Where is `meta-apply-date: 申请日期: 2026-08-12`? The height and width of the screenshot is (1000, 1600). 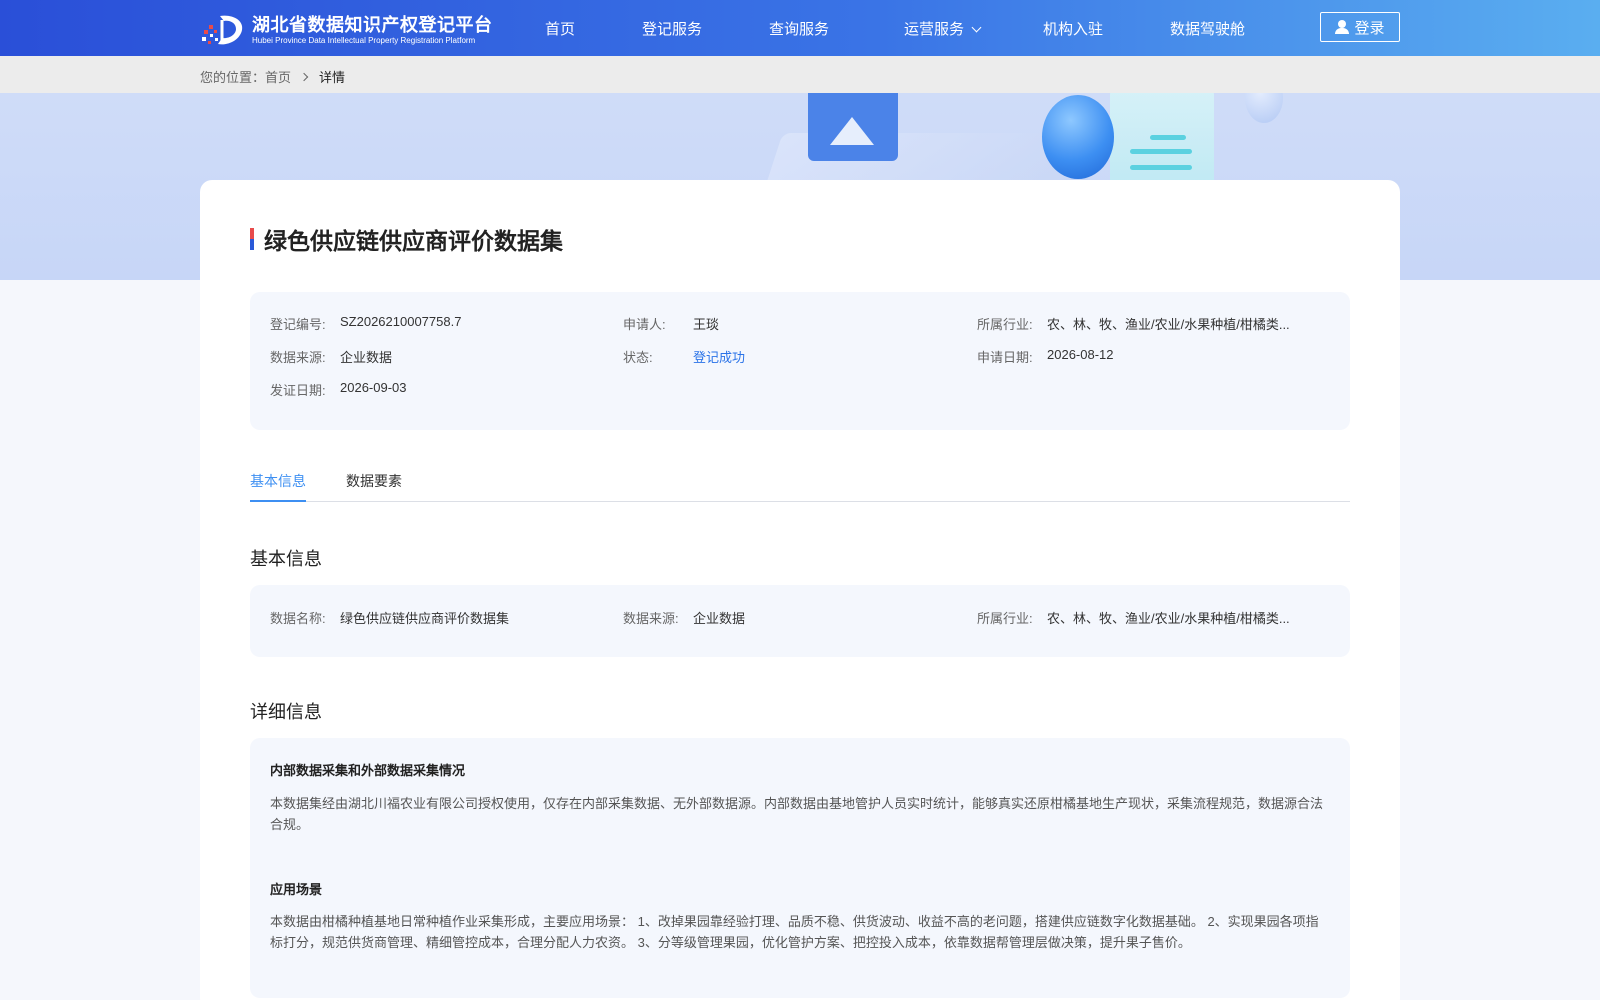 meta-apply-date: 申请日期: 2026-08-12 is located at coordinates (1045, 356).